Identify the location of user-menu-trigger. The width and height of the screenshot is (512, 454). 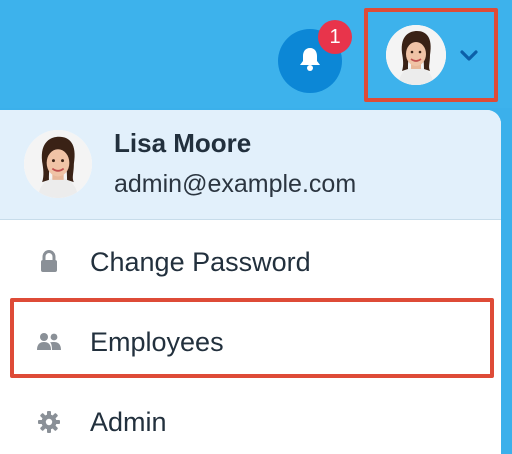
(431, 55).